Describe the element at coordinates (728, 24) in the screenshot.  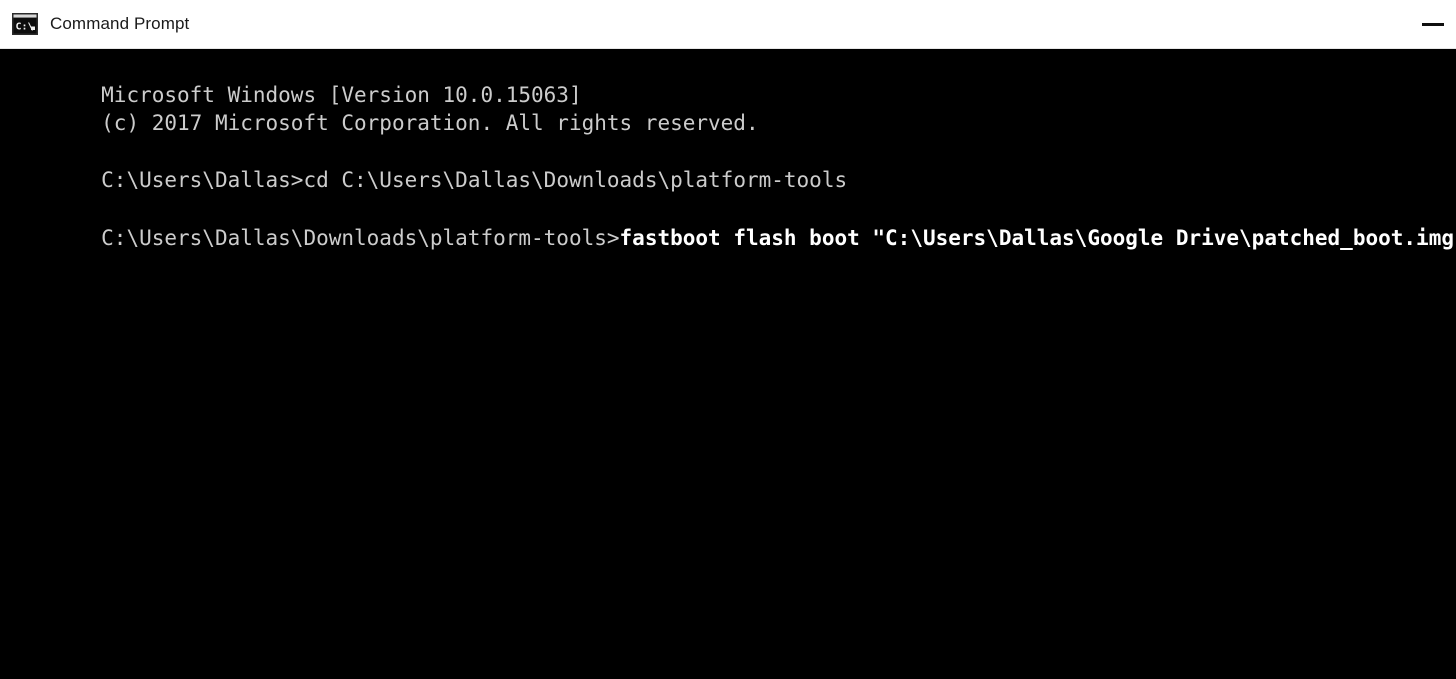
I see `window-titlebar: C:\ Command Prompt` at that location.